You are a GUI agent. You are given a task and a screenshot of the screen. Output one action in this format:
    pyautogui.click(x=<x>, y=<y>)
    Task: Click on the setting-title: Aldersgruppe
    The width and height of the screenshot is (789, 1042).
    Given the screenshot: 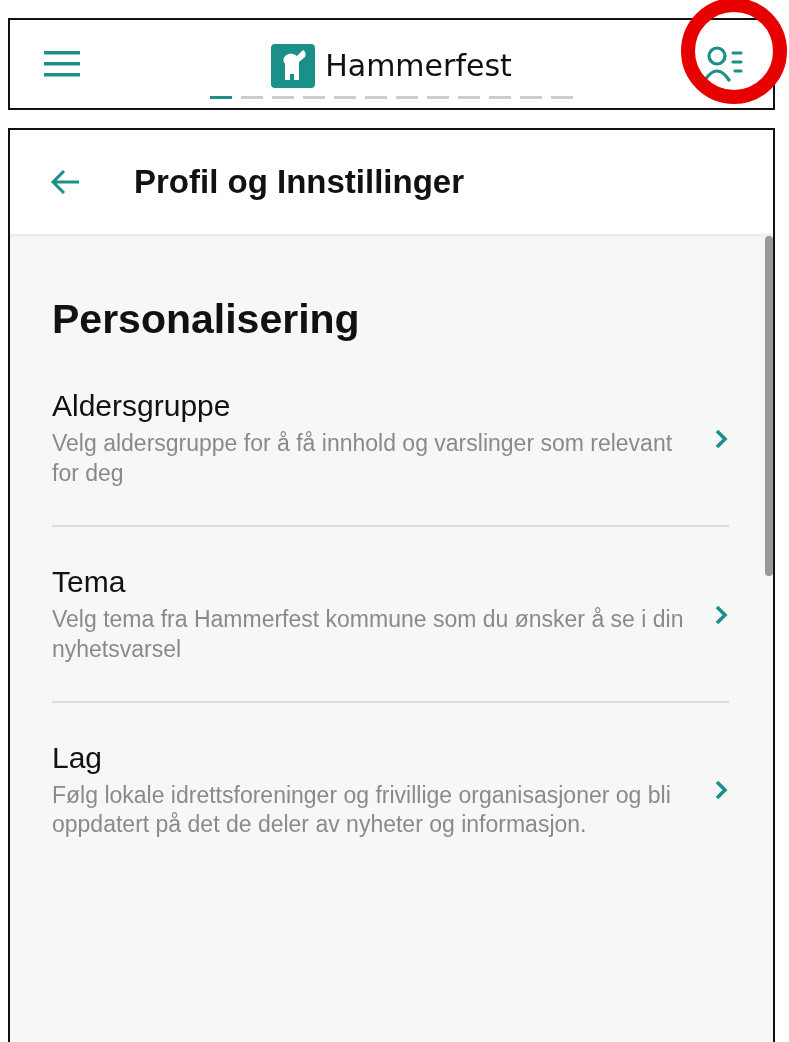 What is the action you would take?
    pyautogui.click(x=142, y=406)
    